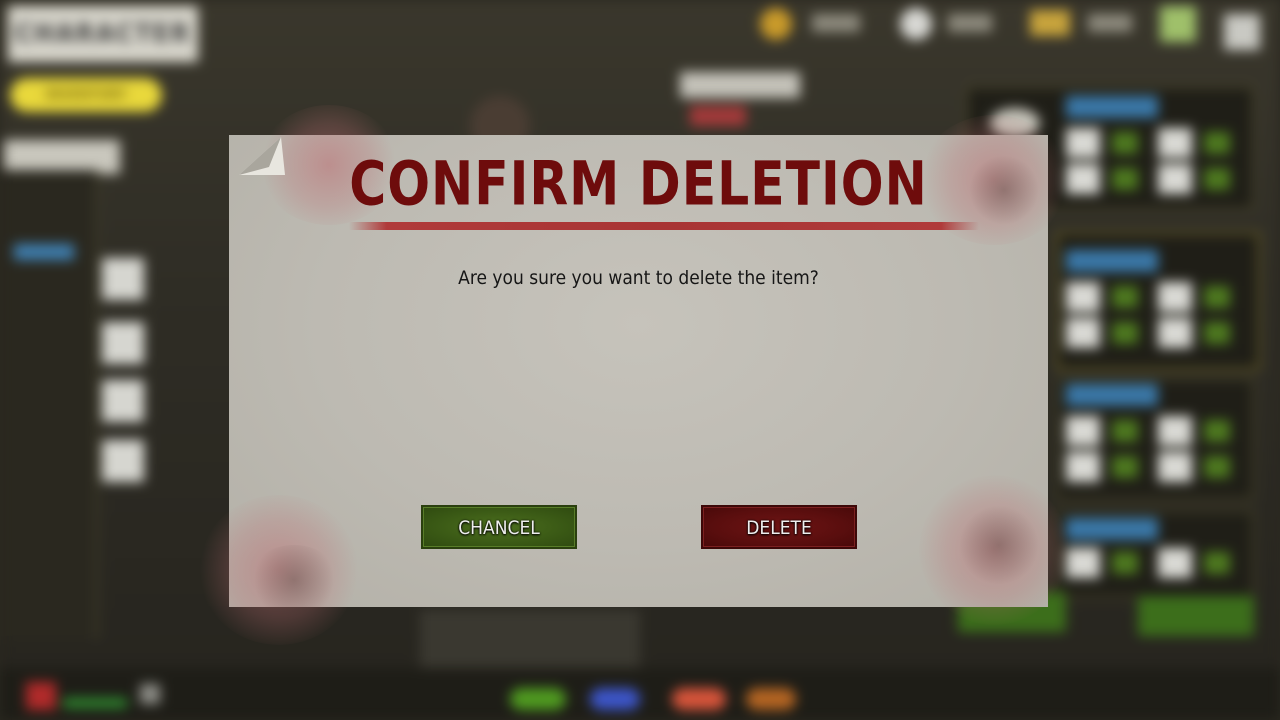 The height and width of the screenshot is (720, 1280). Describe the element at coordinates (776, 24) in the screenshot. I see `coin-icon` at that location.